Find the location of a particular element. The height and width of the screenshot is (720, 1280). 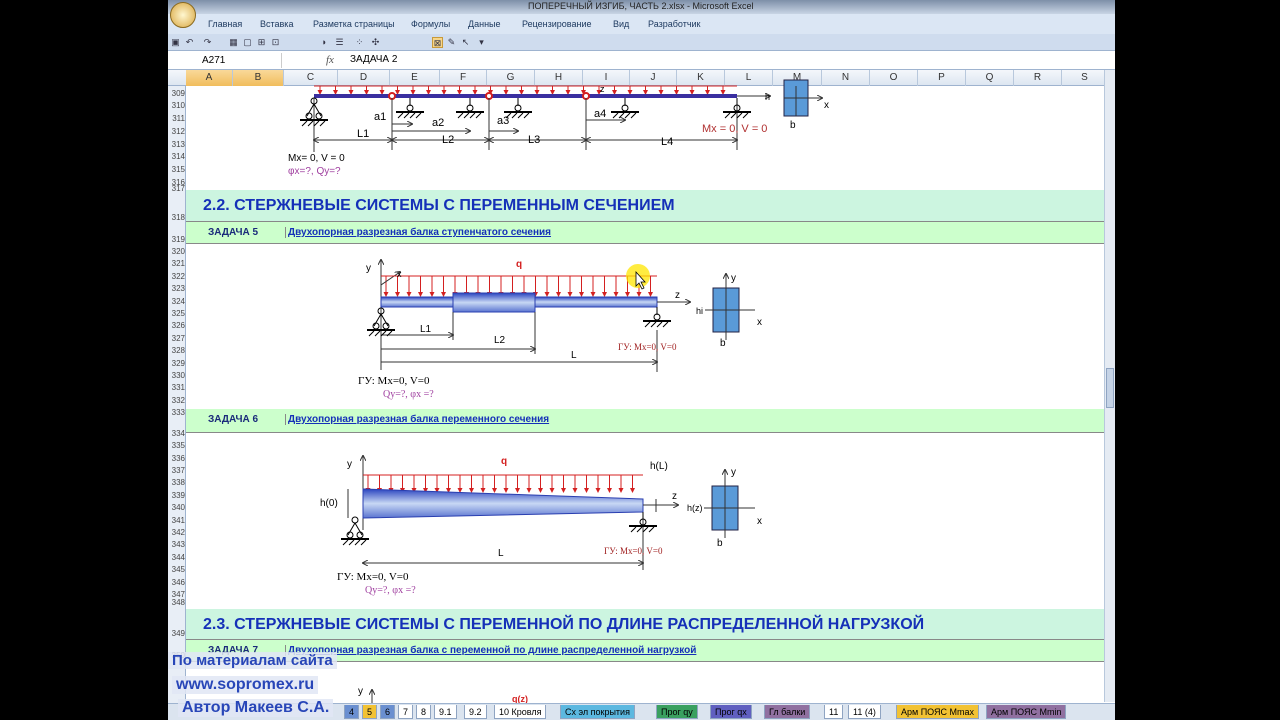

sheet-tab: 11 is located at coordinates (834, 712).